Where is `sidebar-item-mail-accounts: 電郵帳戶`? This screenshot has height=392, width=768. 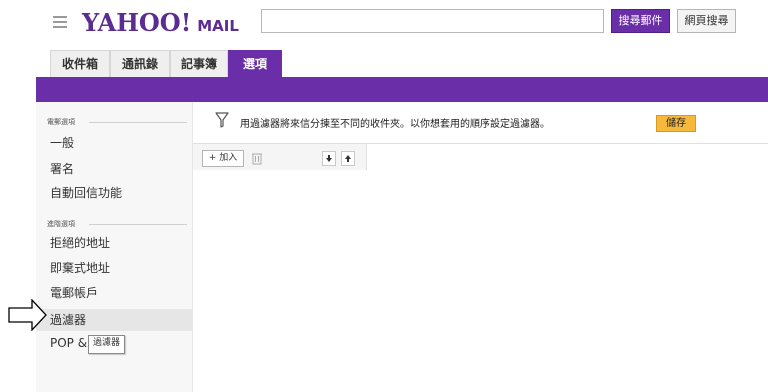 sidebar-item-mail-accounts: 電郵帳戶 is located at coordinates (114, 293).